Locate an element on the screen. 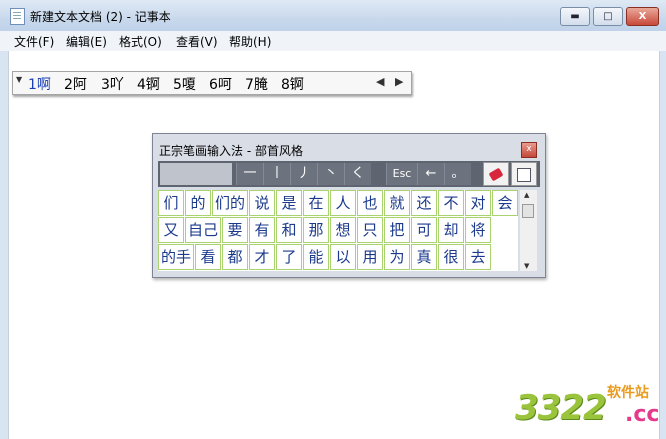 Image resolution: width=666 pixels, height=439 pixels. candidate-1: 1啊 is located at coordinates (39, 84).